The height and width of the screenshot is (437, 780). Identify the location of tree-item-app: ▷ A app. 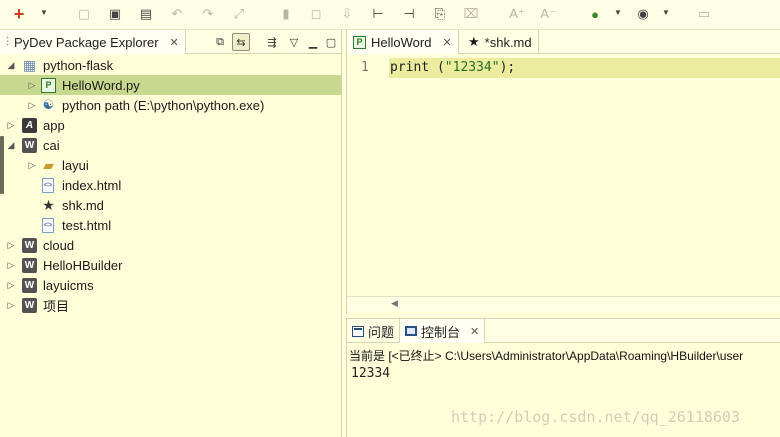
(170, 125).